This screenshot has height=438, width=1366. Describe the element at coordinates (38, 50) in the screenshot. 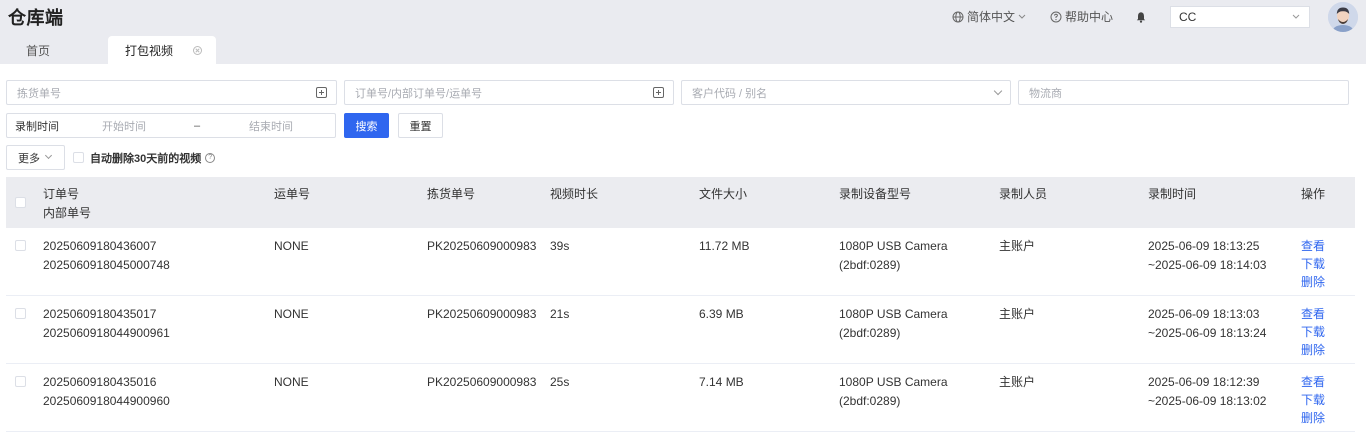

I see `tab-label: 首页` at that location.